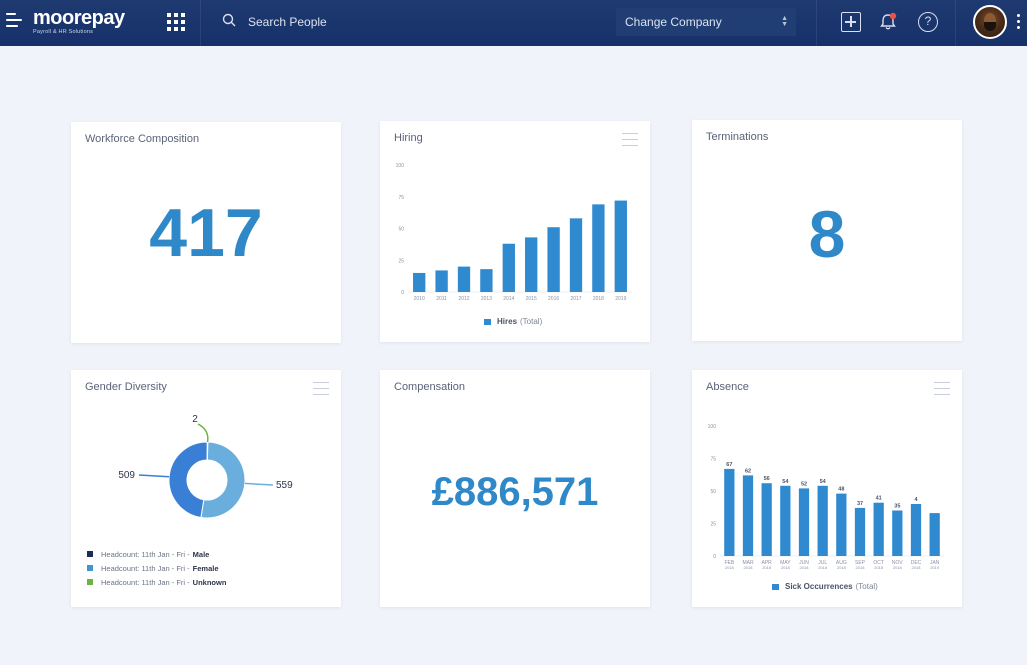  I want to click on select-arrows-icon: ▲ ▼, so click(784, 21).